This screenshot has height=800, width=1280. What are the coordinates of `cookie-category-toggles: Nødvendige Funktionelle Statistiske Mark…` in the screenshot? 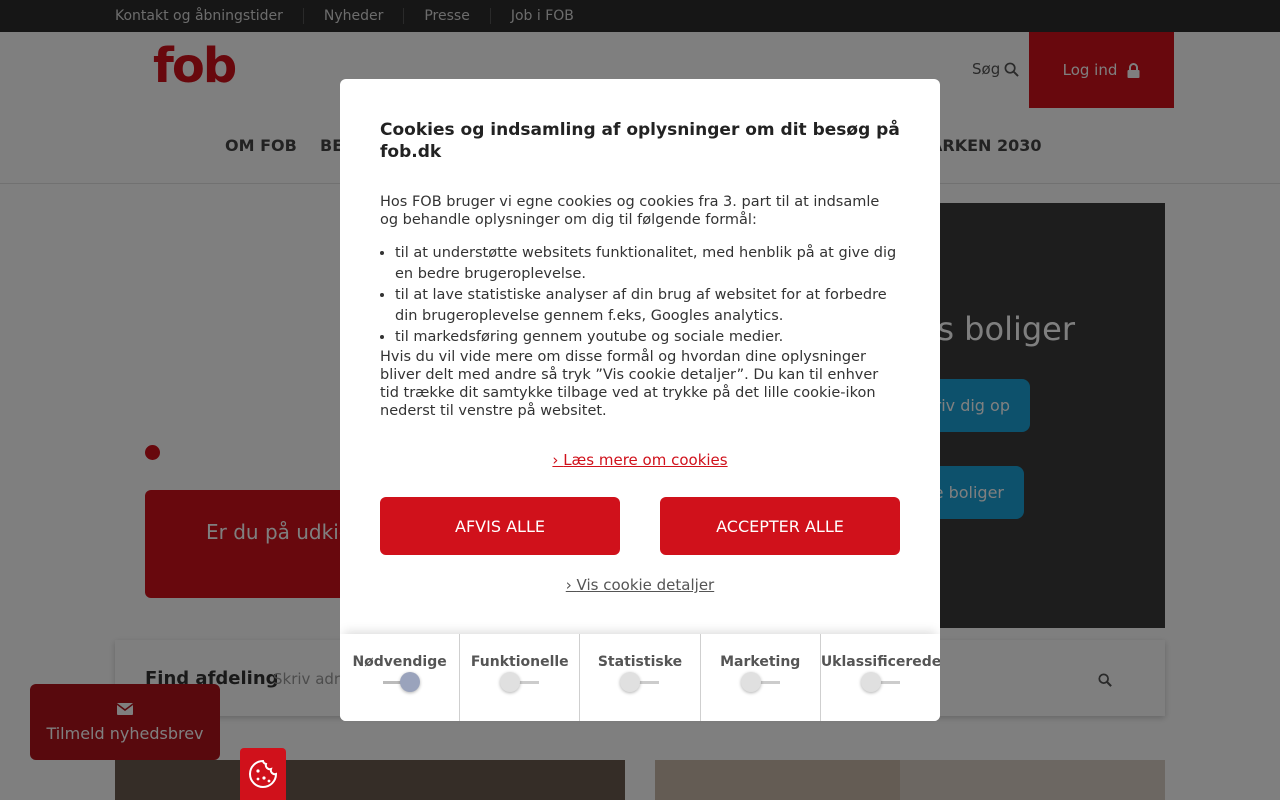 It's located at (640, 677).